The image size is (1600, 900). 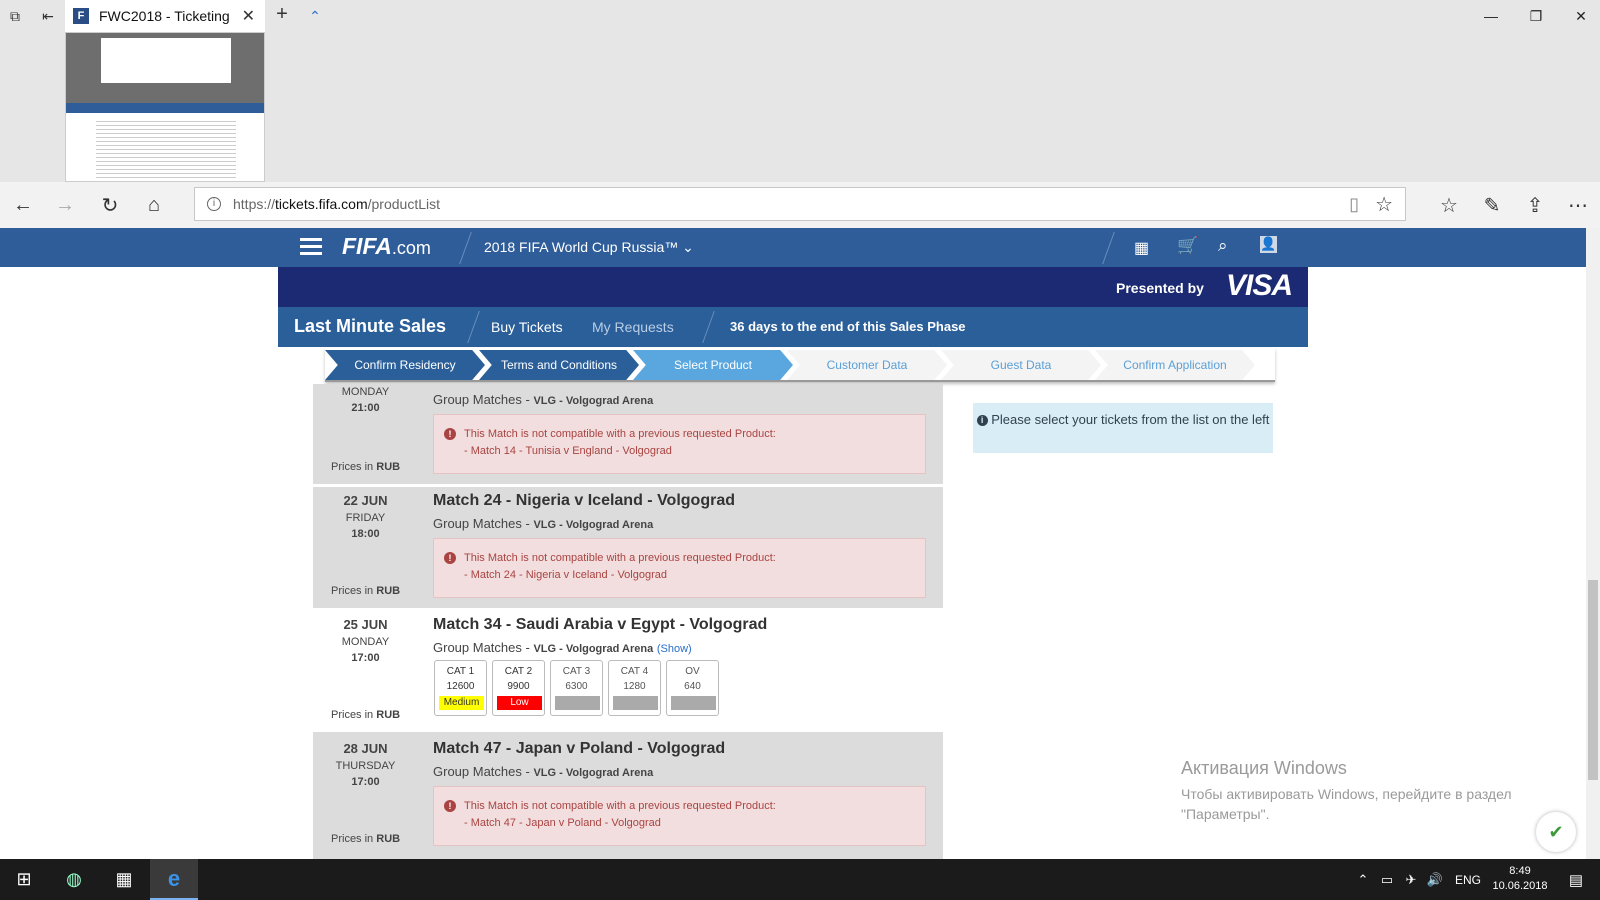 I want to click on share-icon: ⇪, so click(x=1535, y=205).